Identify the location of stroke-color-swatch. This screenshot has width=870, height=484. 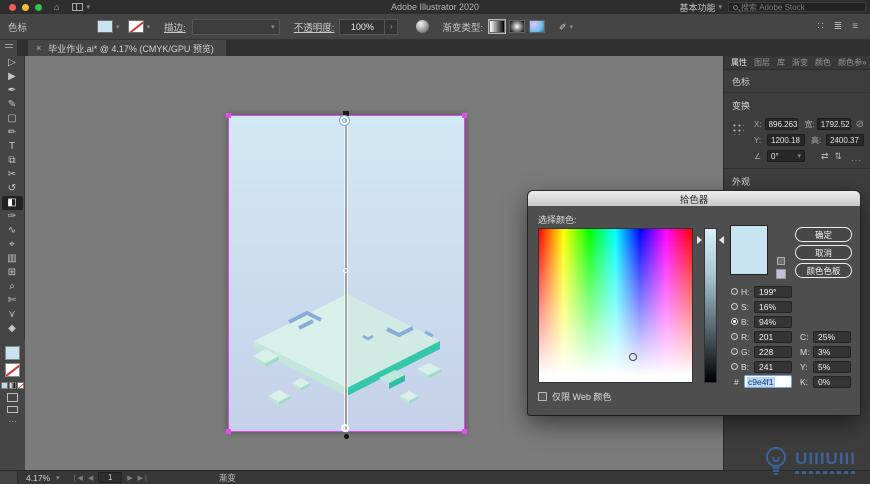
(135, 26).